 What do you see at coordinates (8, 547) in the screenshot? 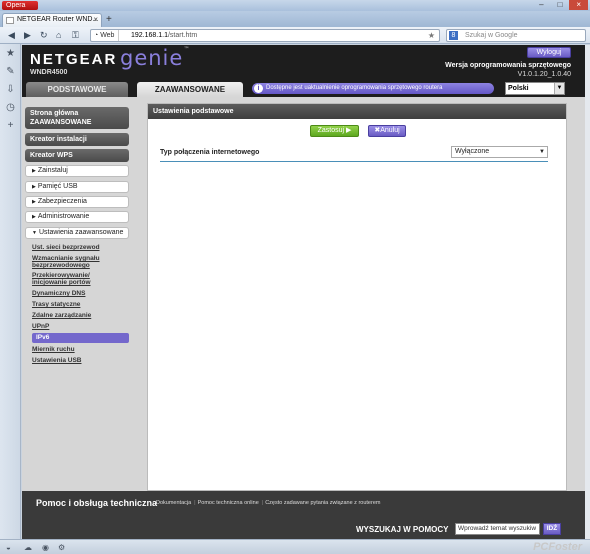
I see `speed-dial-icon: ◒` at bounding box center [8, 547].